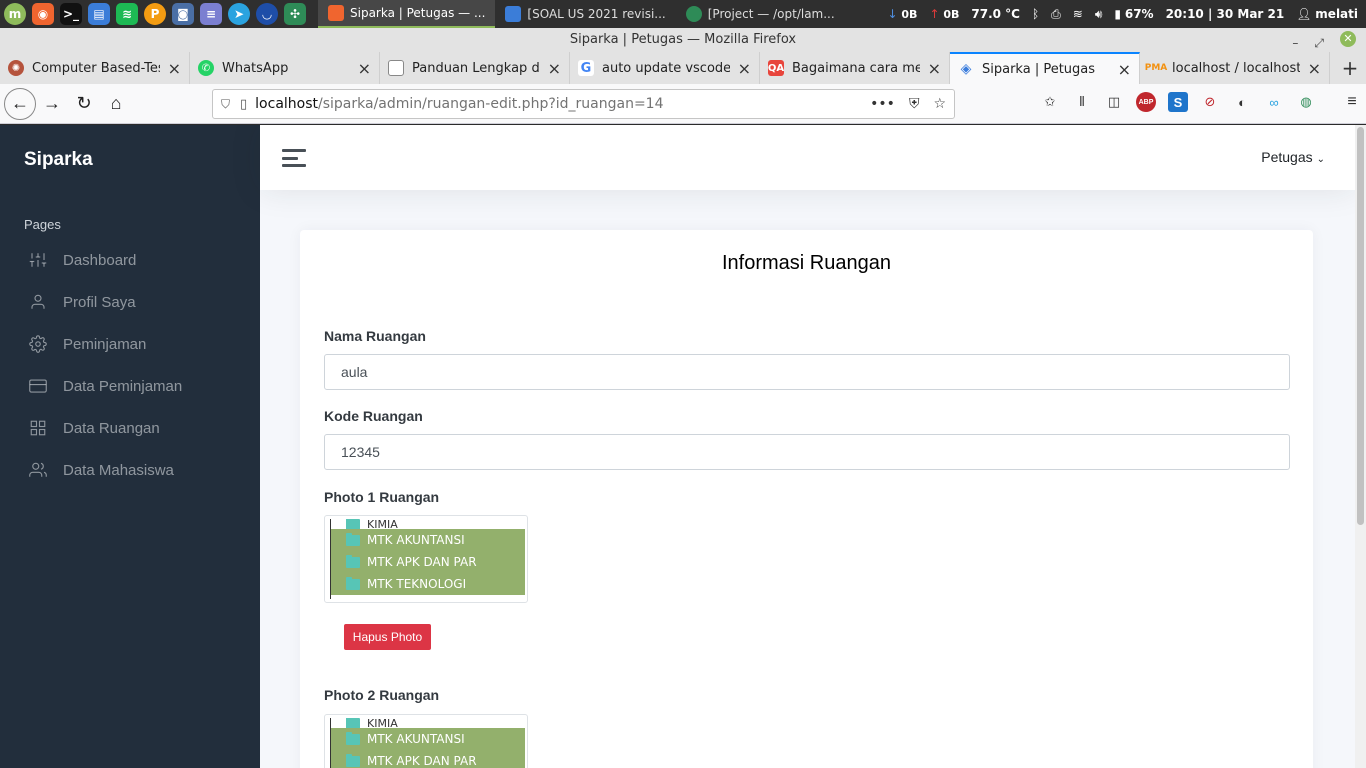 The height and width of the screenshot is (768, 1366). I want to click on spotify-launcher-icon: ≋, so click(127, 14).